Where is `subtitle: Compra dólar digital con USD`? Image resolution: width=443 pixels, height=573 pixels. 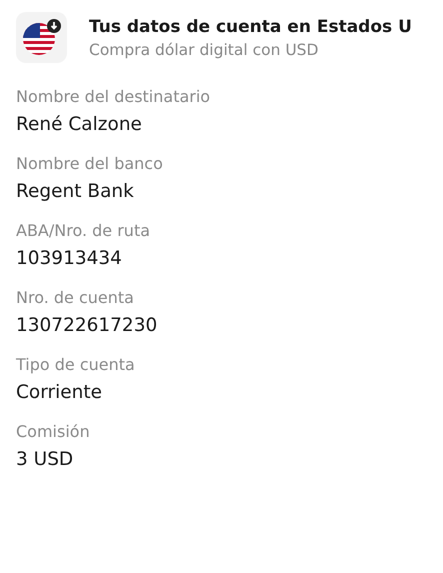
subtitle: Compra dólar digital con USD is located at coordinates (204, 49).